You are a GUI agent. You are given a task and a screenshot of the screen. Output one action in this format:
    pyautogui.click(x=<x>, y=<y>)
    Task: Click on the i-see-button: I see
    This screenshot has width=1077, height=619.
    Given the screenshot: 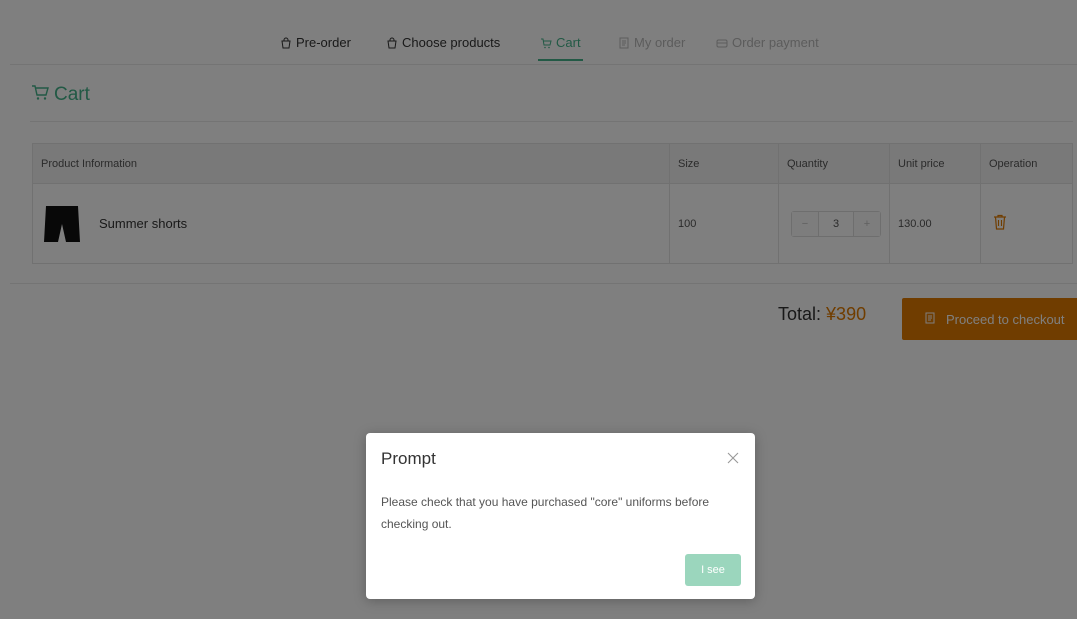 What is the action you would take?
    pyautogui.click(x=713, y=570)
    